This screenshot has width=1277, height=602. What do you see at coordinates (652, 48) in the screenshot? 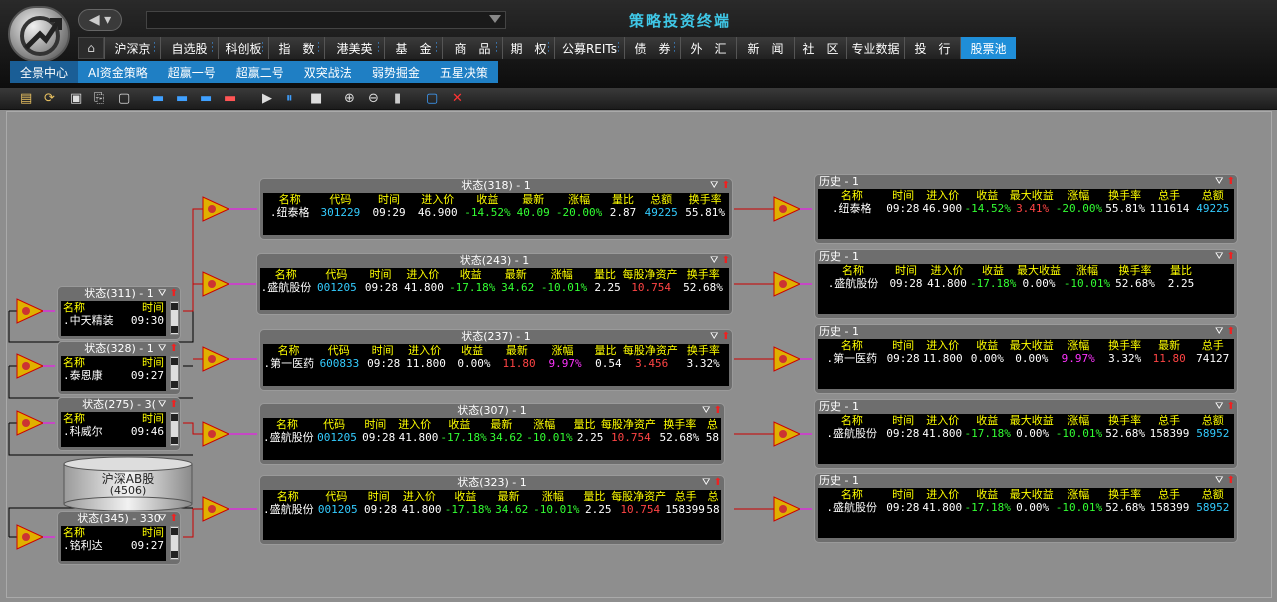
I see `nav-item: 债 券 · · ·` at bounding box center [652, 48].